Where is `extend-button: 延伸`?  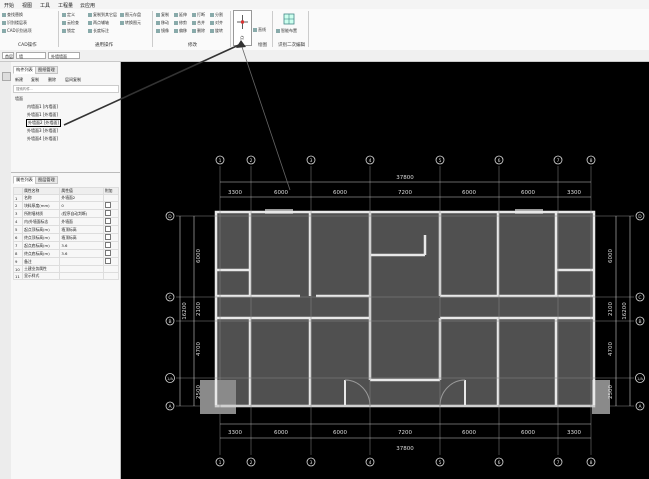 extend-button: 延伸 is located at coordinates (180, 15).